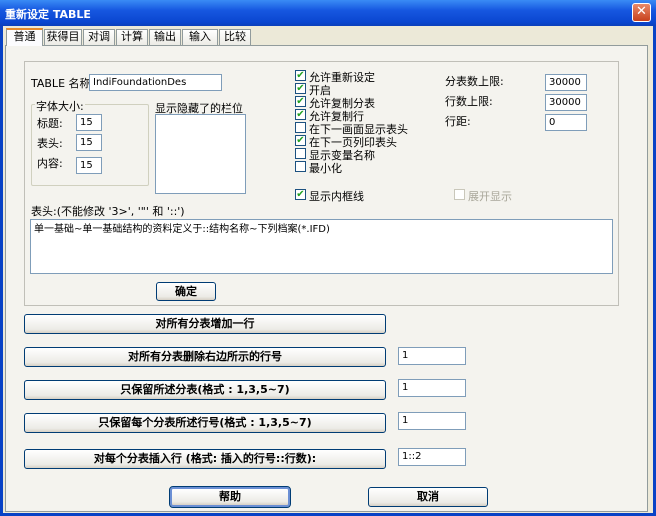  Describe the element at coordinates (300, 153) in the screenshot. I see `checkbox-show-variable-names` at that location.